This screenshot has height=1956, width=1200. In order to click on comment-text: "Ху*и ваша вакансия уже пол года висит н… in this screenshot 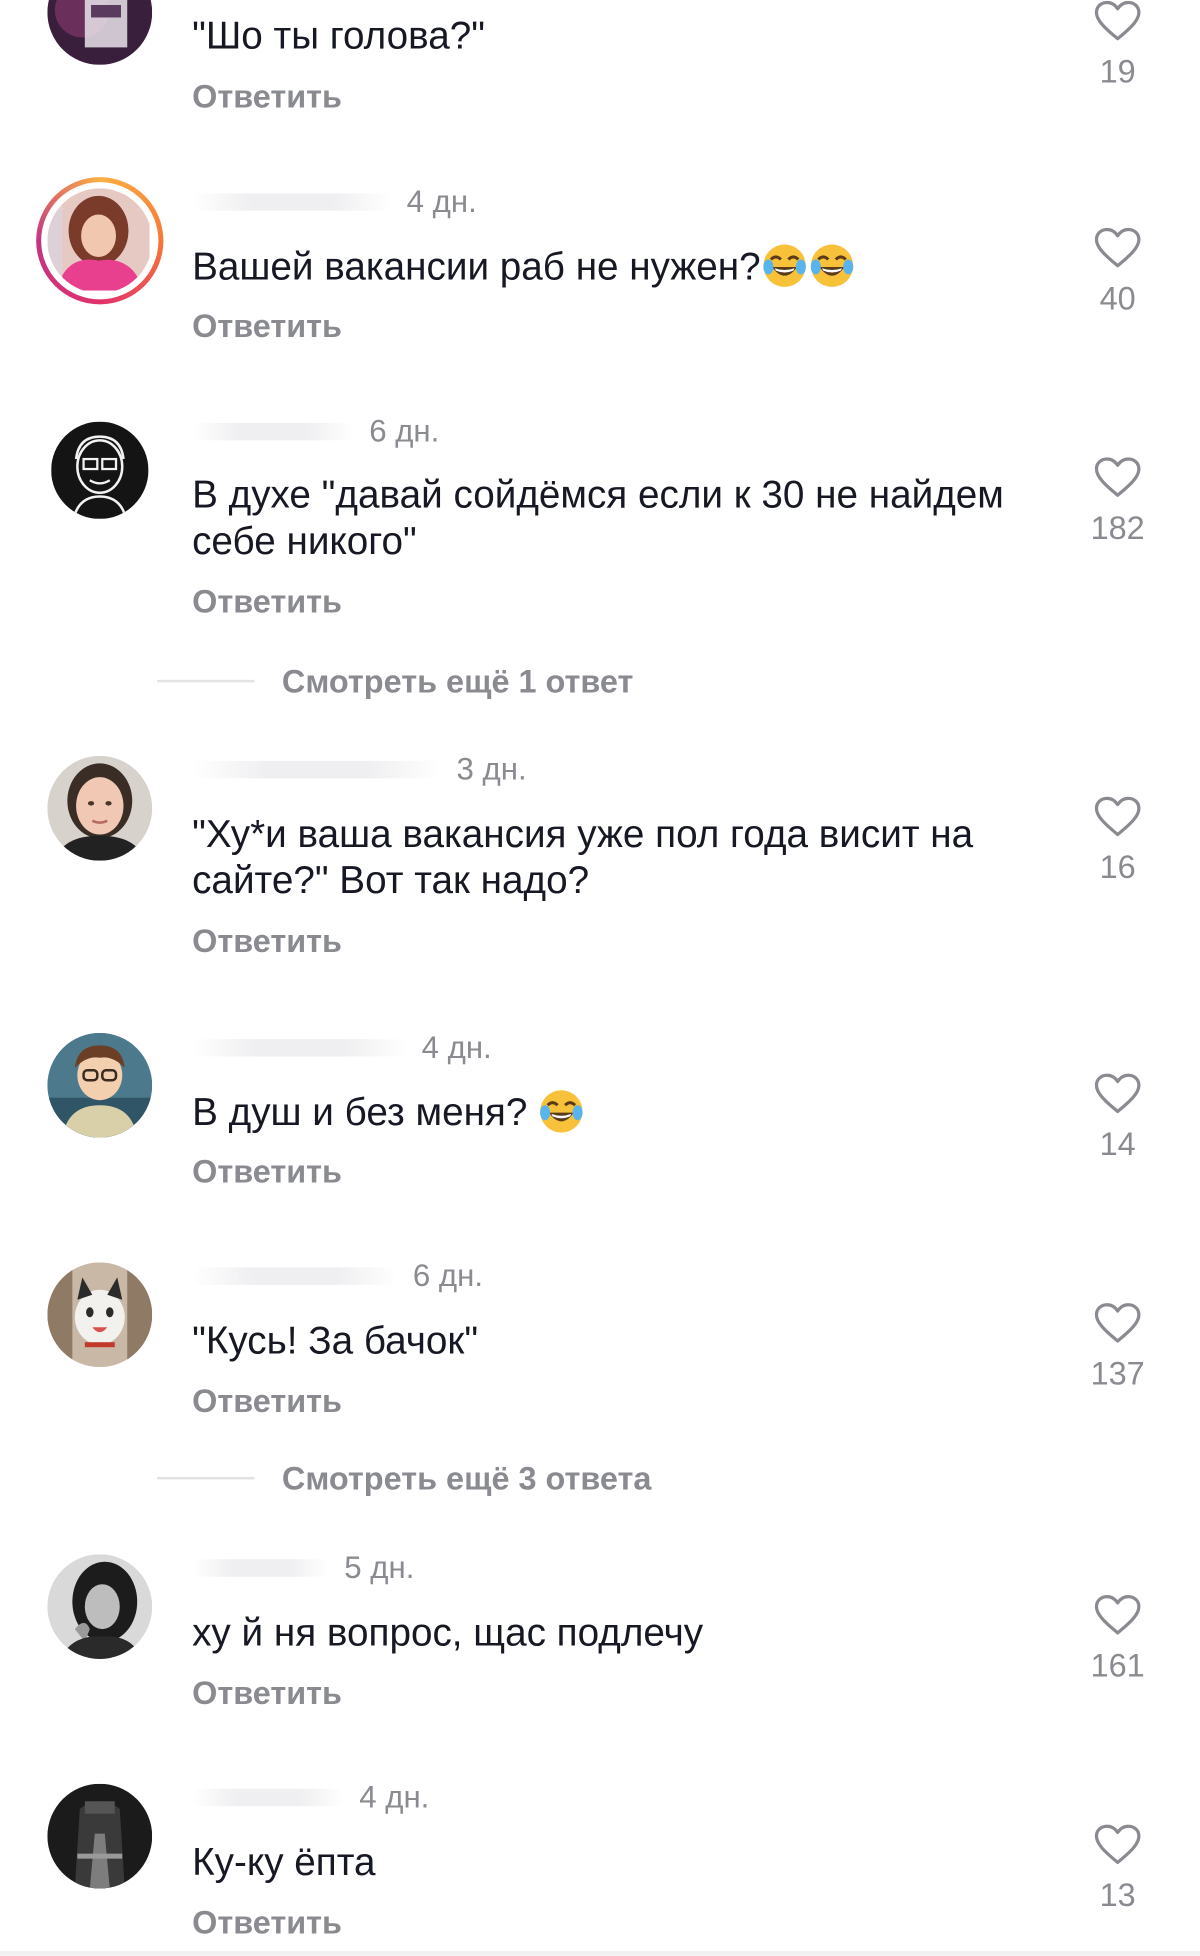, I will do `click(583, 857)`.